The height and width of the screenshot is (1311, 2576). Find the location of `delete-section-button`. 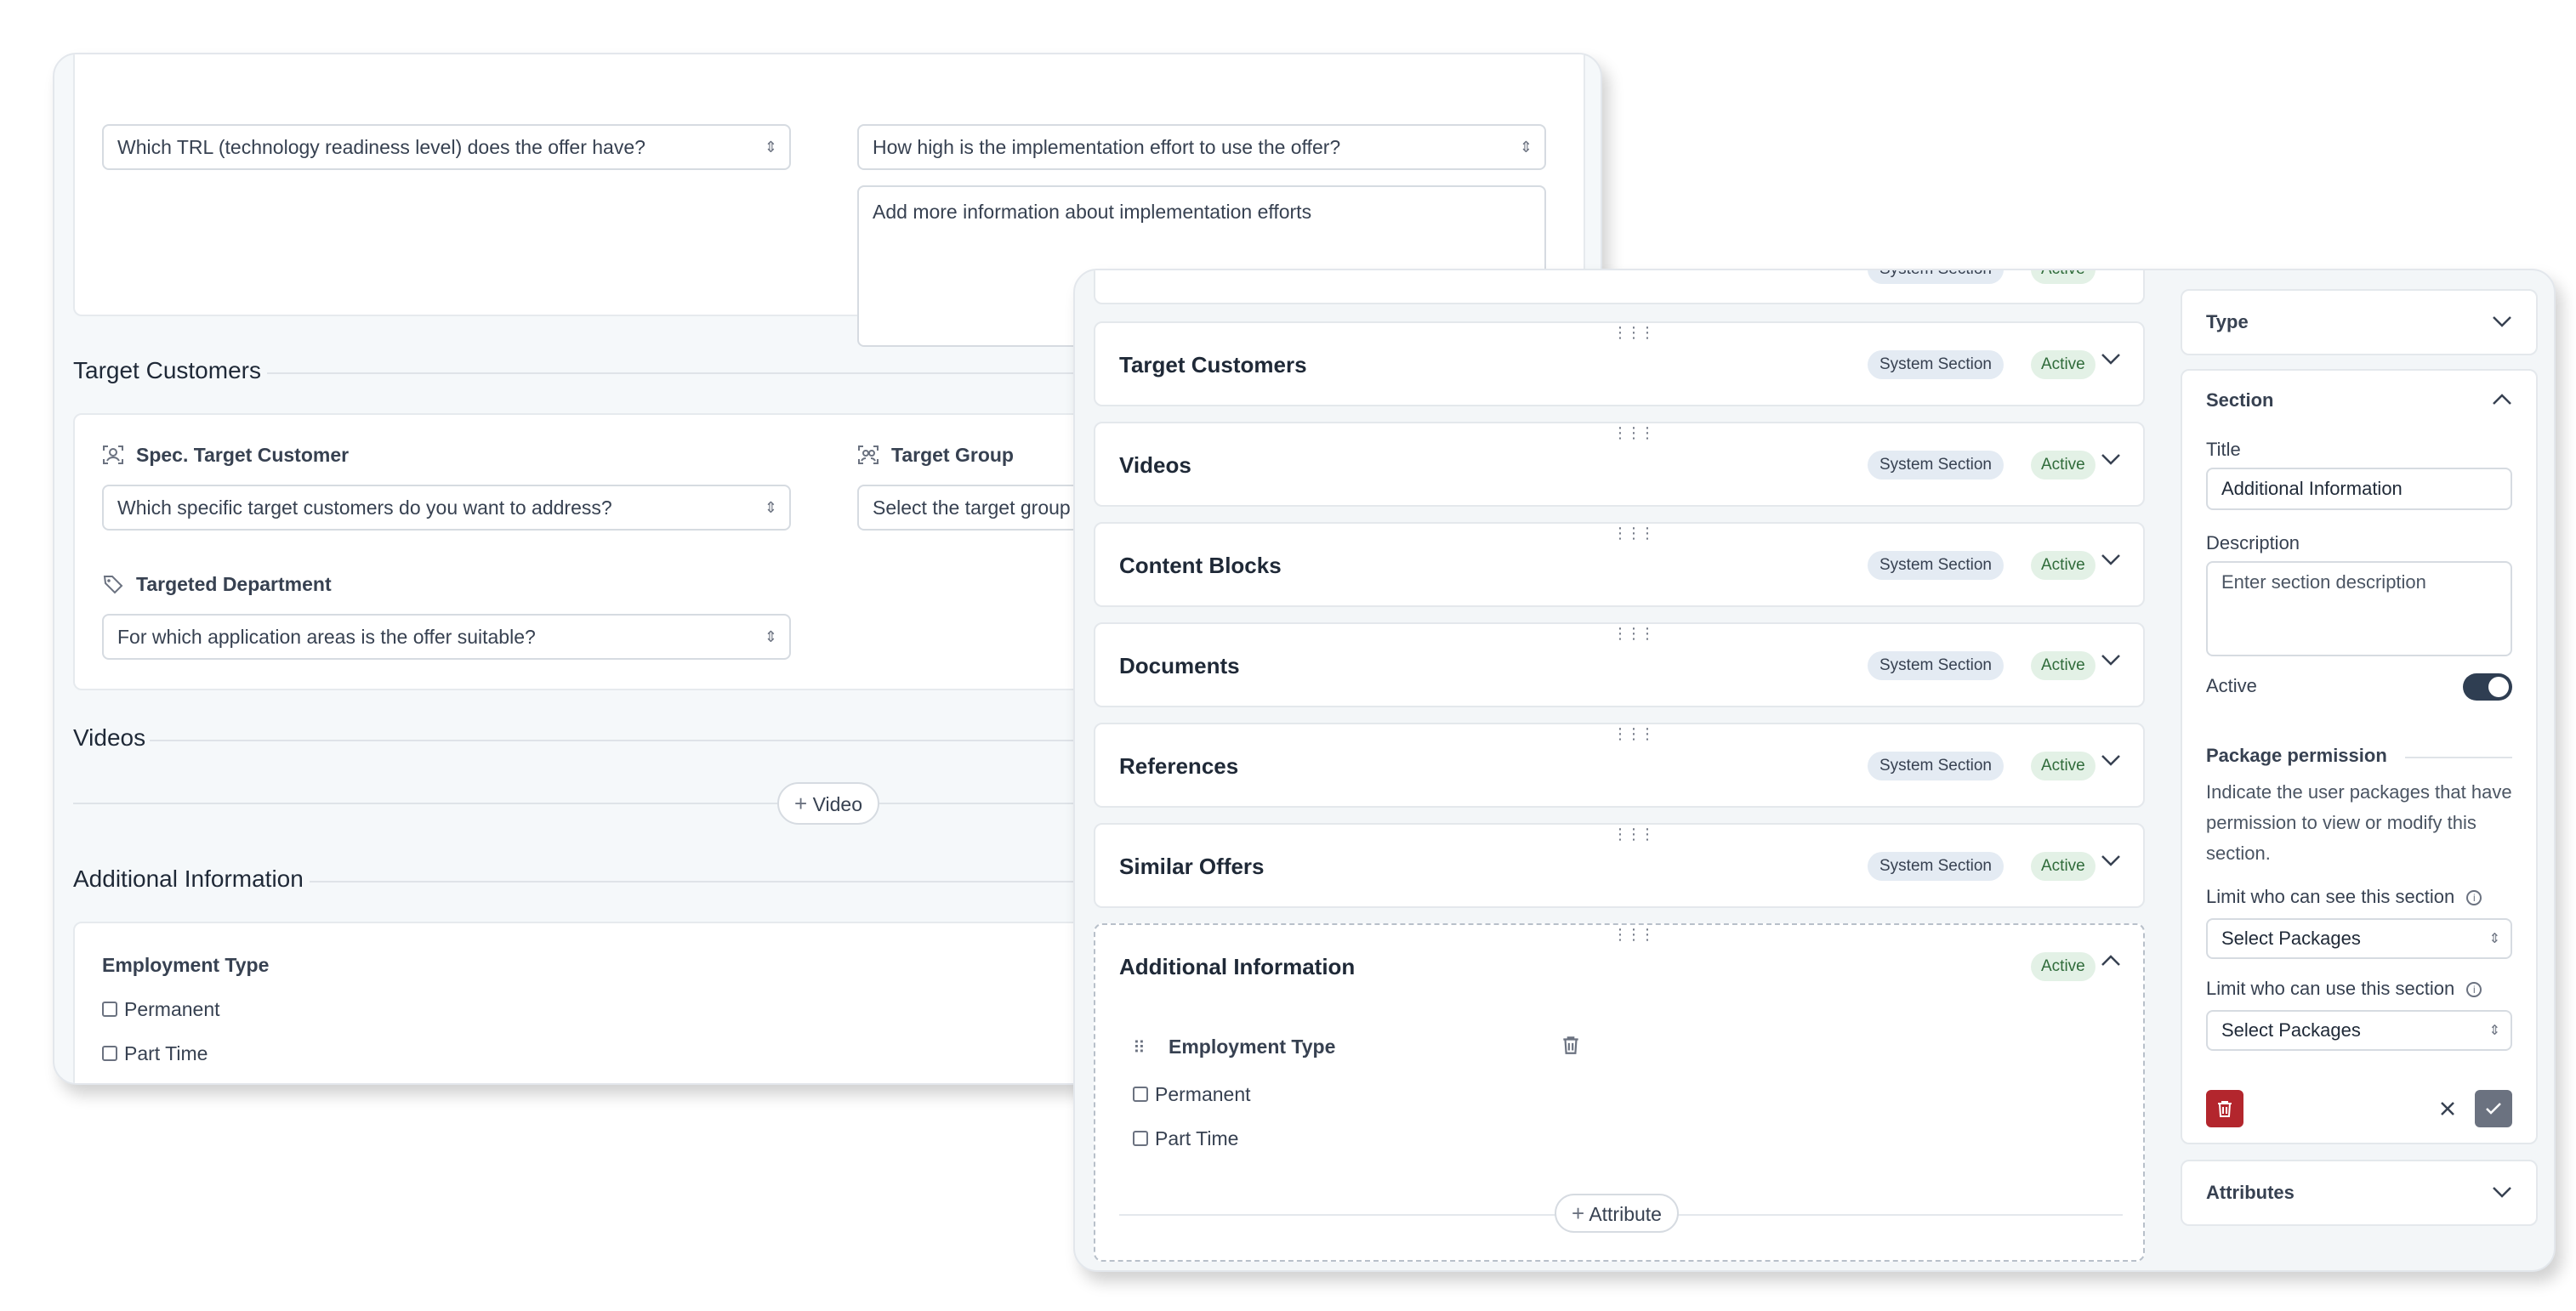

delete-section-button is located at coordinates (2224, 1108).